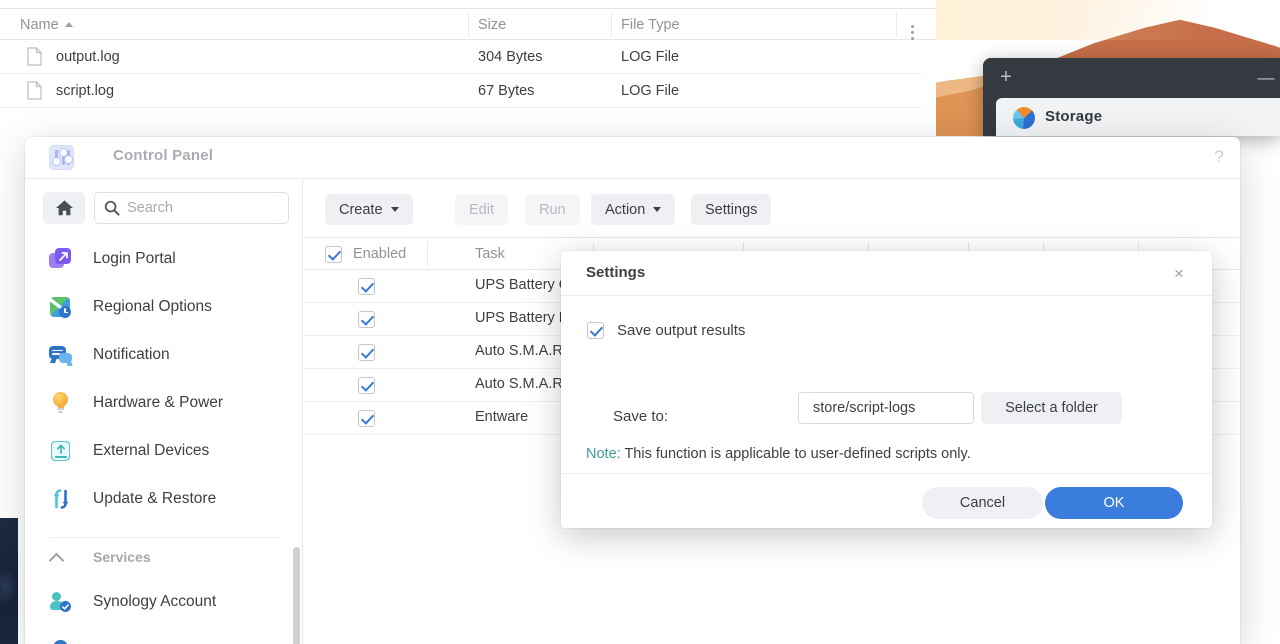 The width and height of the screenshot is (1280, 644). What do you see at coordinates (158, 402) in the screenshot?
I see `sidebar-item-label: Hardware & Power` at bounding box center [158, 402].